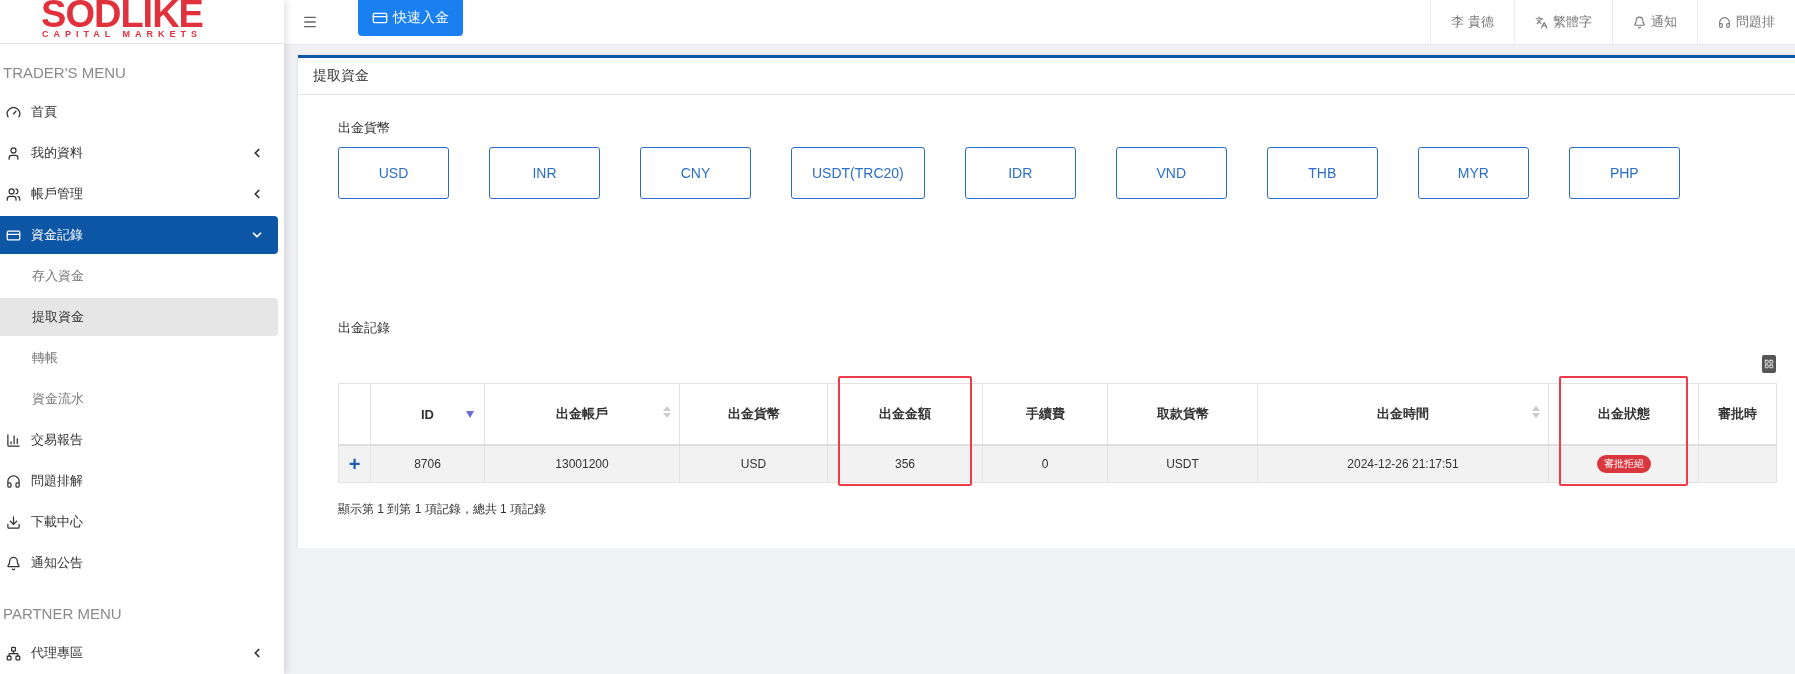 This screenshot has width=1795, height=674. What do you see at coordinates (122, 14) in the screenshot?
I see `logo-name: SODLIKE` at bounding box center [122, 14].